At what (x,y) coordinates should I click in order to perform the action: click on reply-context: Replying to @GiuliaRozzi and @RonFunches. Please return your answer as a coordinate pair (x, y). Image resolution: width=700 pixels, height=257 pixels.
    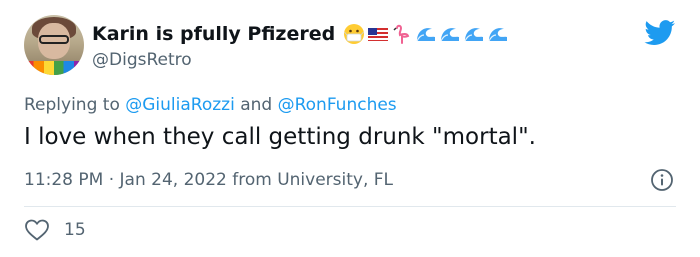
    Looking at the image, I should click on (210, 105).